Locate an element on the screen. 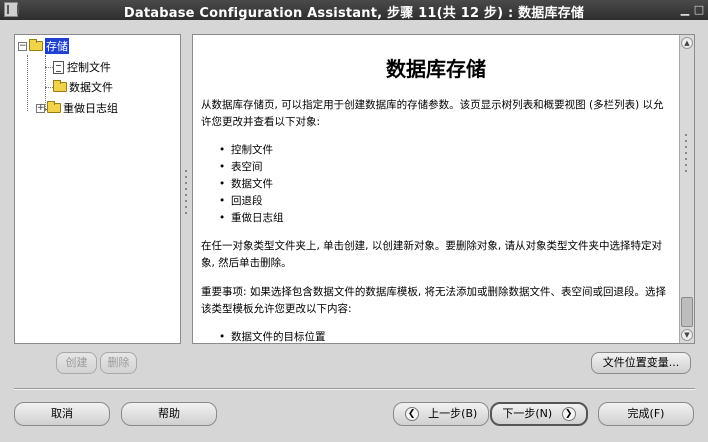 The height and width of the screenshot is (442, 708). minimize-icon: ▁ is located at coordinates (685, 10).